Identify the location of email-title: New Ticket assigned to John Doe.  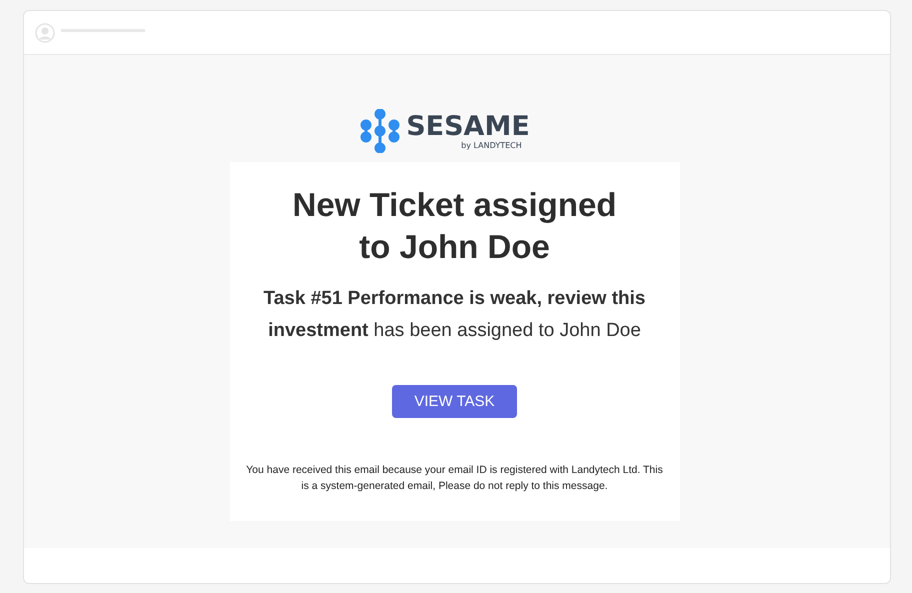
(454, 226).